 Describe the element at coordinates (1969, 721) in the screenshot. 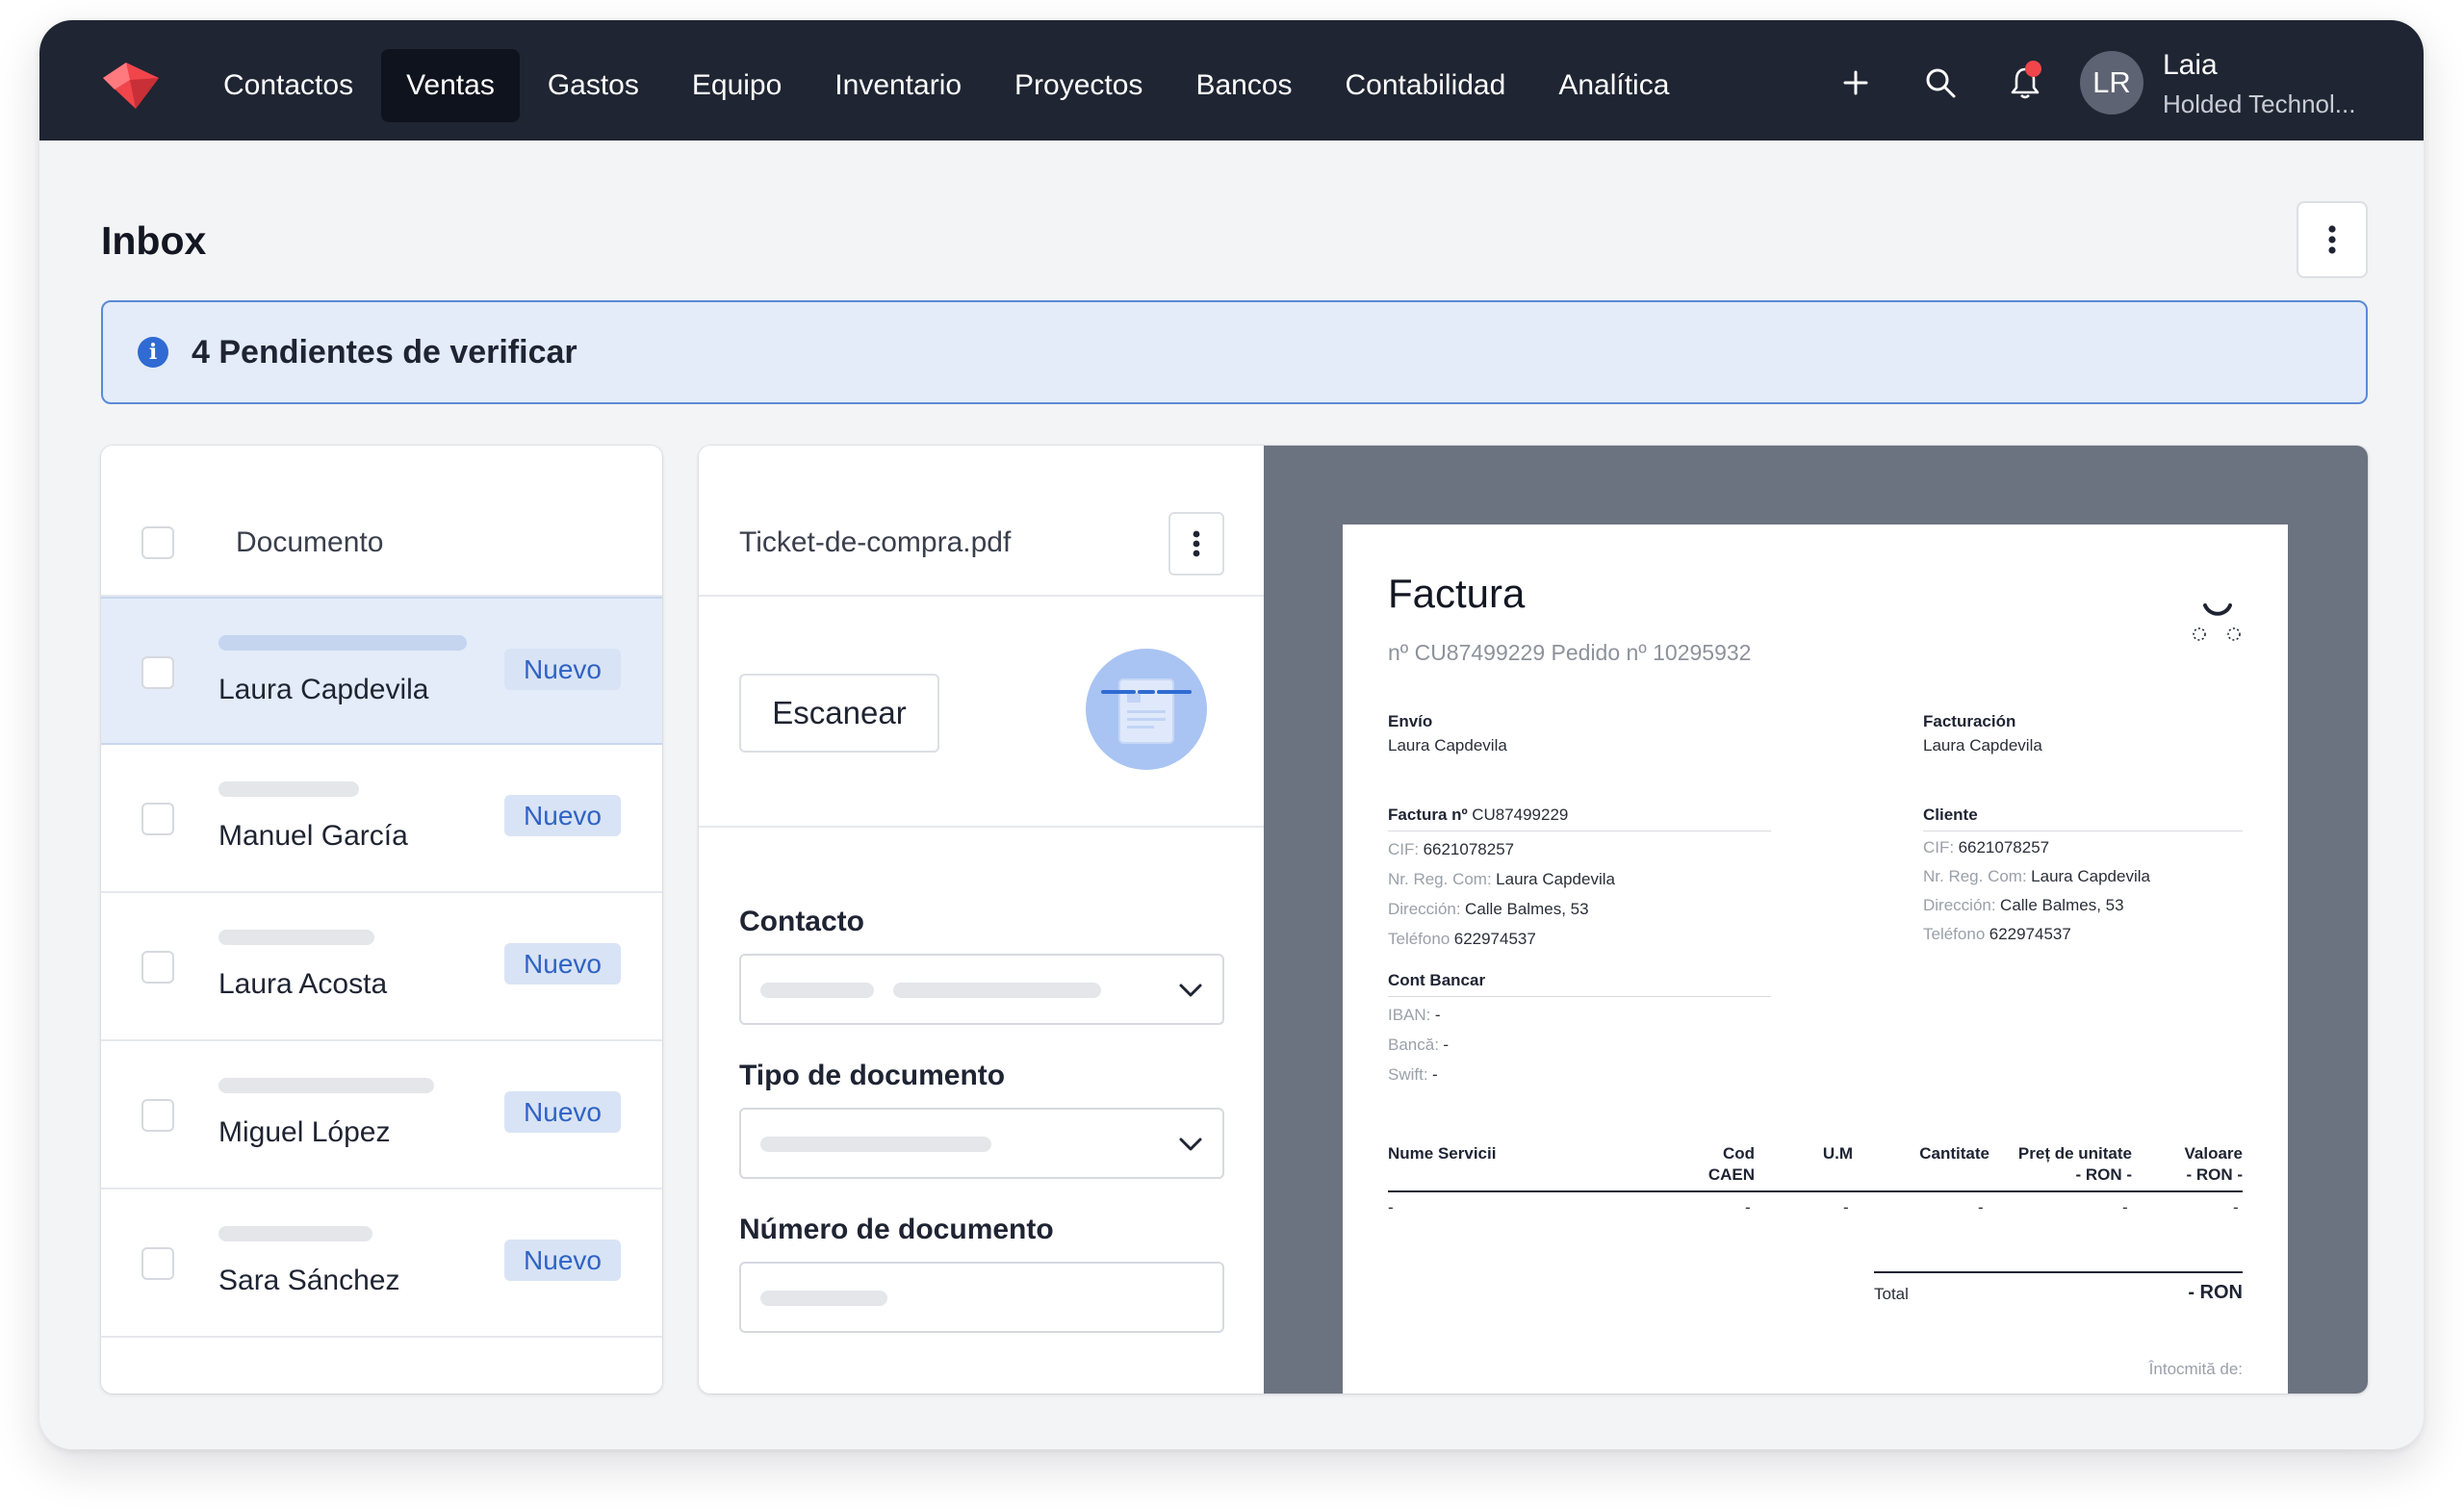

I see `billing-label: Facturación` at that location.